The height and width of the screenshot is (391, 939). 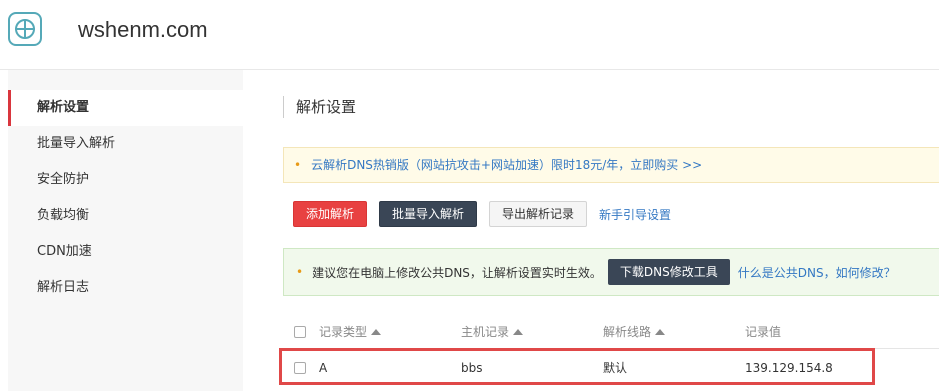 What do you see at coordinates (428, 214) in the screenshot?
I see `batch-import-button: 批量导入解析` at bounding box center [428, 214].